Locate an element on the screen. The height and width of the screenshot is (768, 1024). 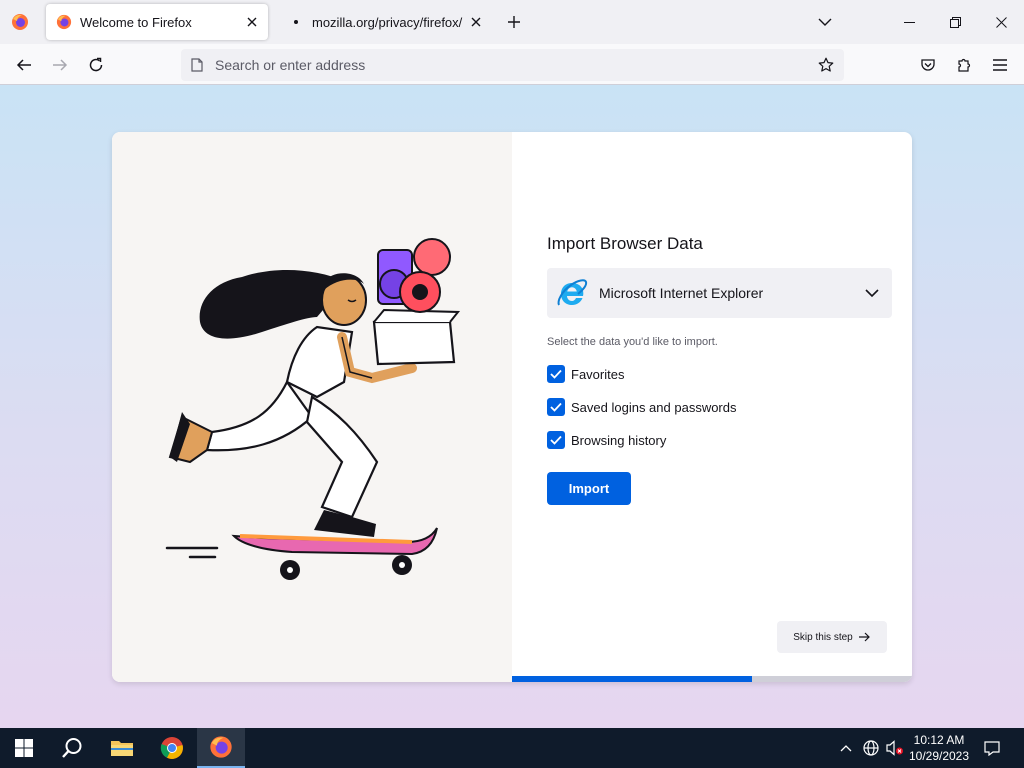
history-checkbox is located at coordinates (556, 440).